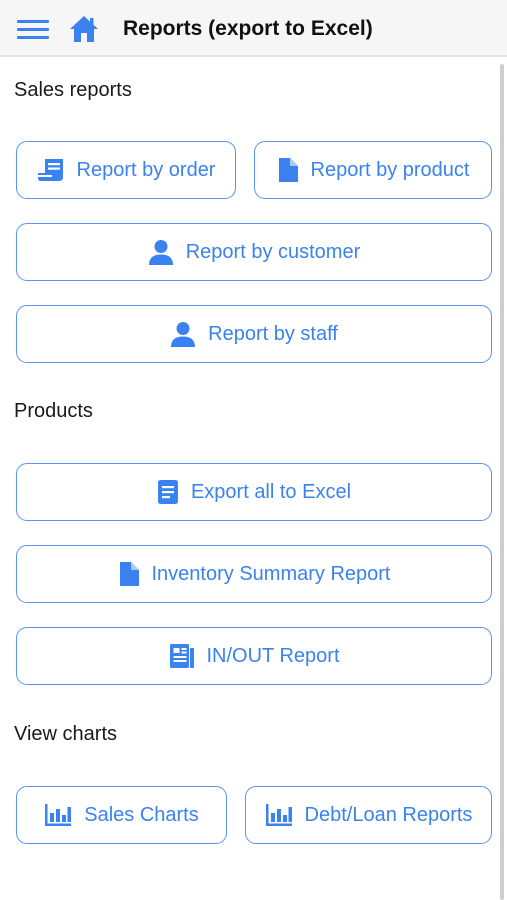 The image size is (507, 900). What do you see at coordinates (33, 30) in the screenshot?
I see `hamburger-menu-icon` at bounding box center [33, 30].